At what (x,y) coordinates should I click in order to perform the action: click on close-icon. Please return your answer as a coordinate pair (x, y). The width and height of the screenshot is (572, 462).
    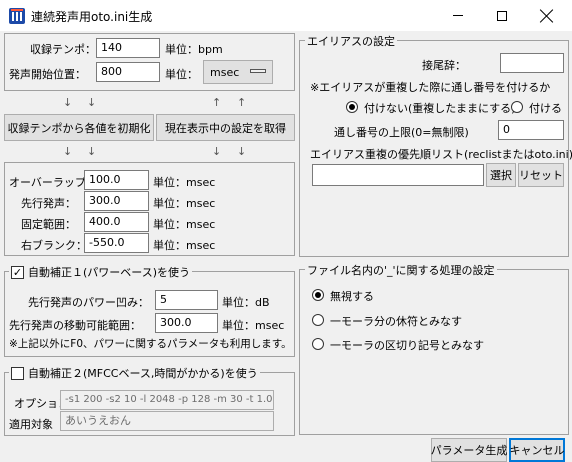
    Looking at the image, I should click on (547, 16).